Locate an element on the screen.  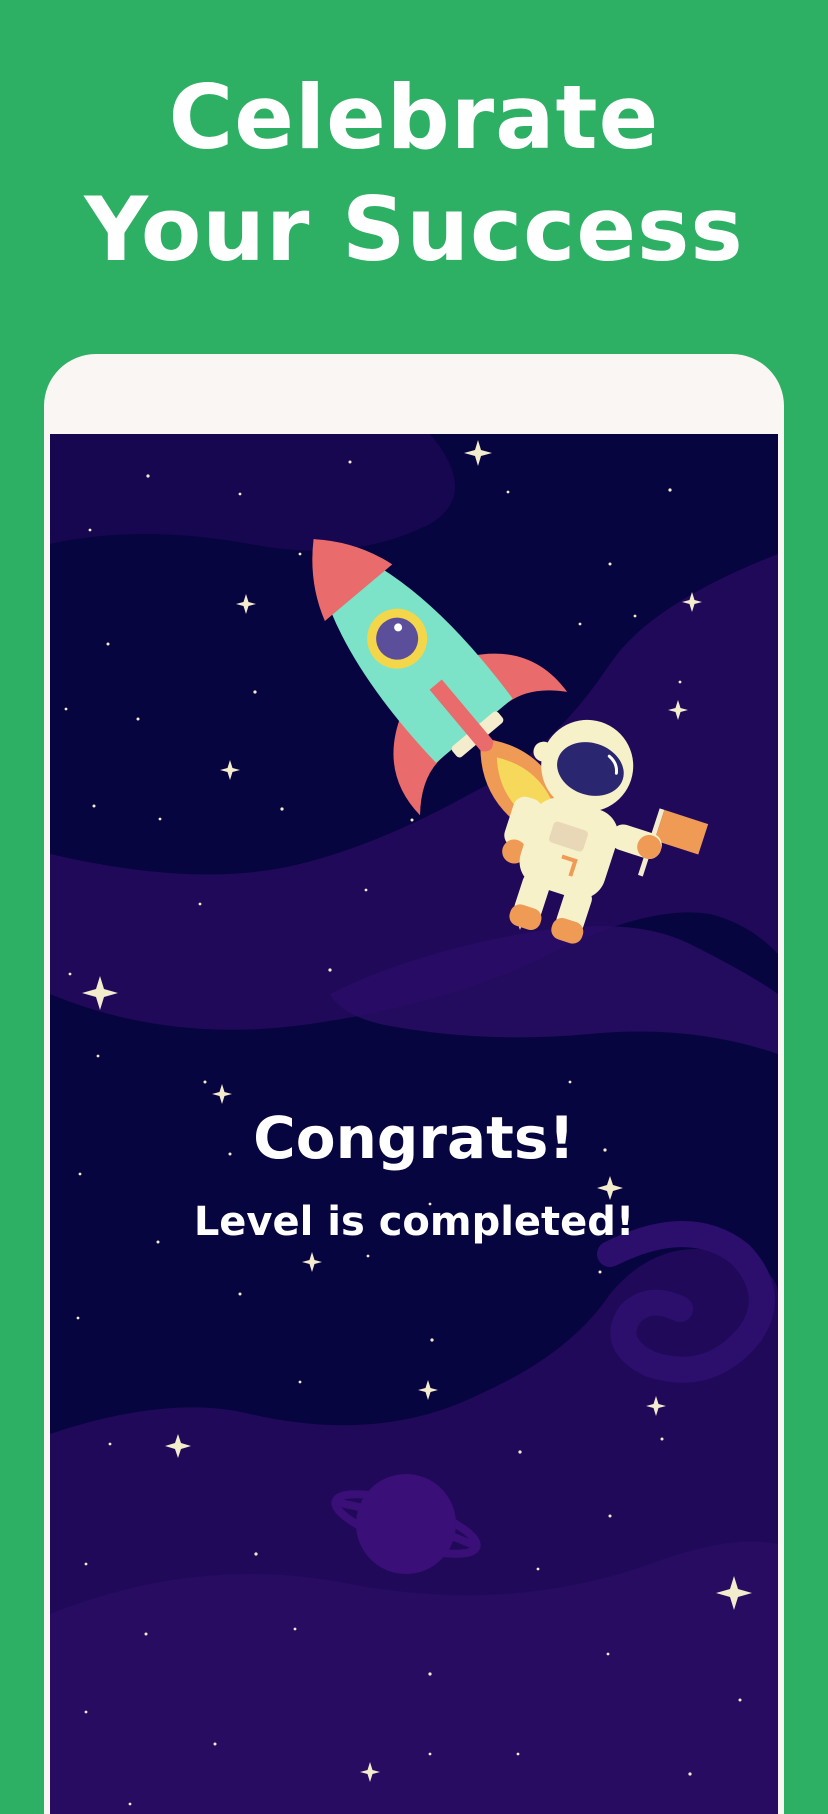
nebula-top is located at coordinates (252, 492).